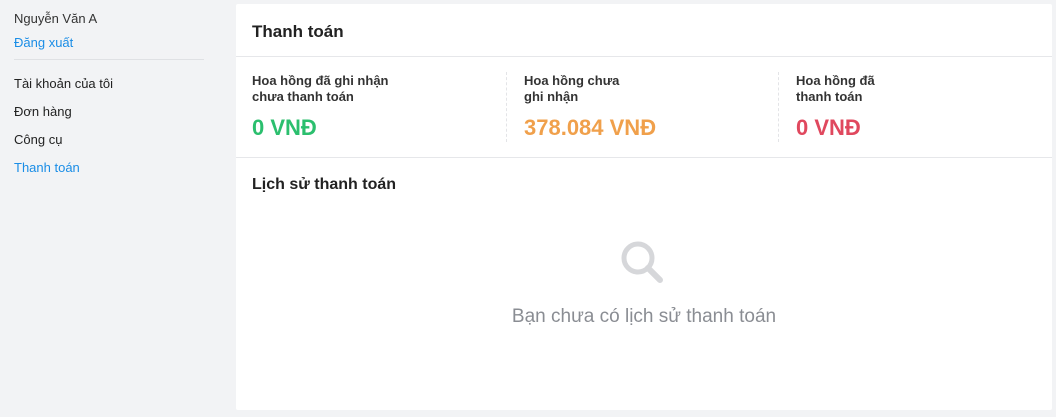 The image size is (1056, 417). What do you see at coordinates (590, 127) in the screenshot?
I see `stat-value: 378.084 VNĐ` at bounding box center [590, 127].